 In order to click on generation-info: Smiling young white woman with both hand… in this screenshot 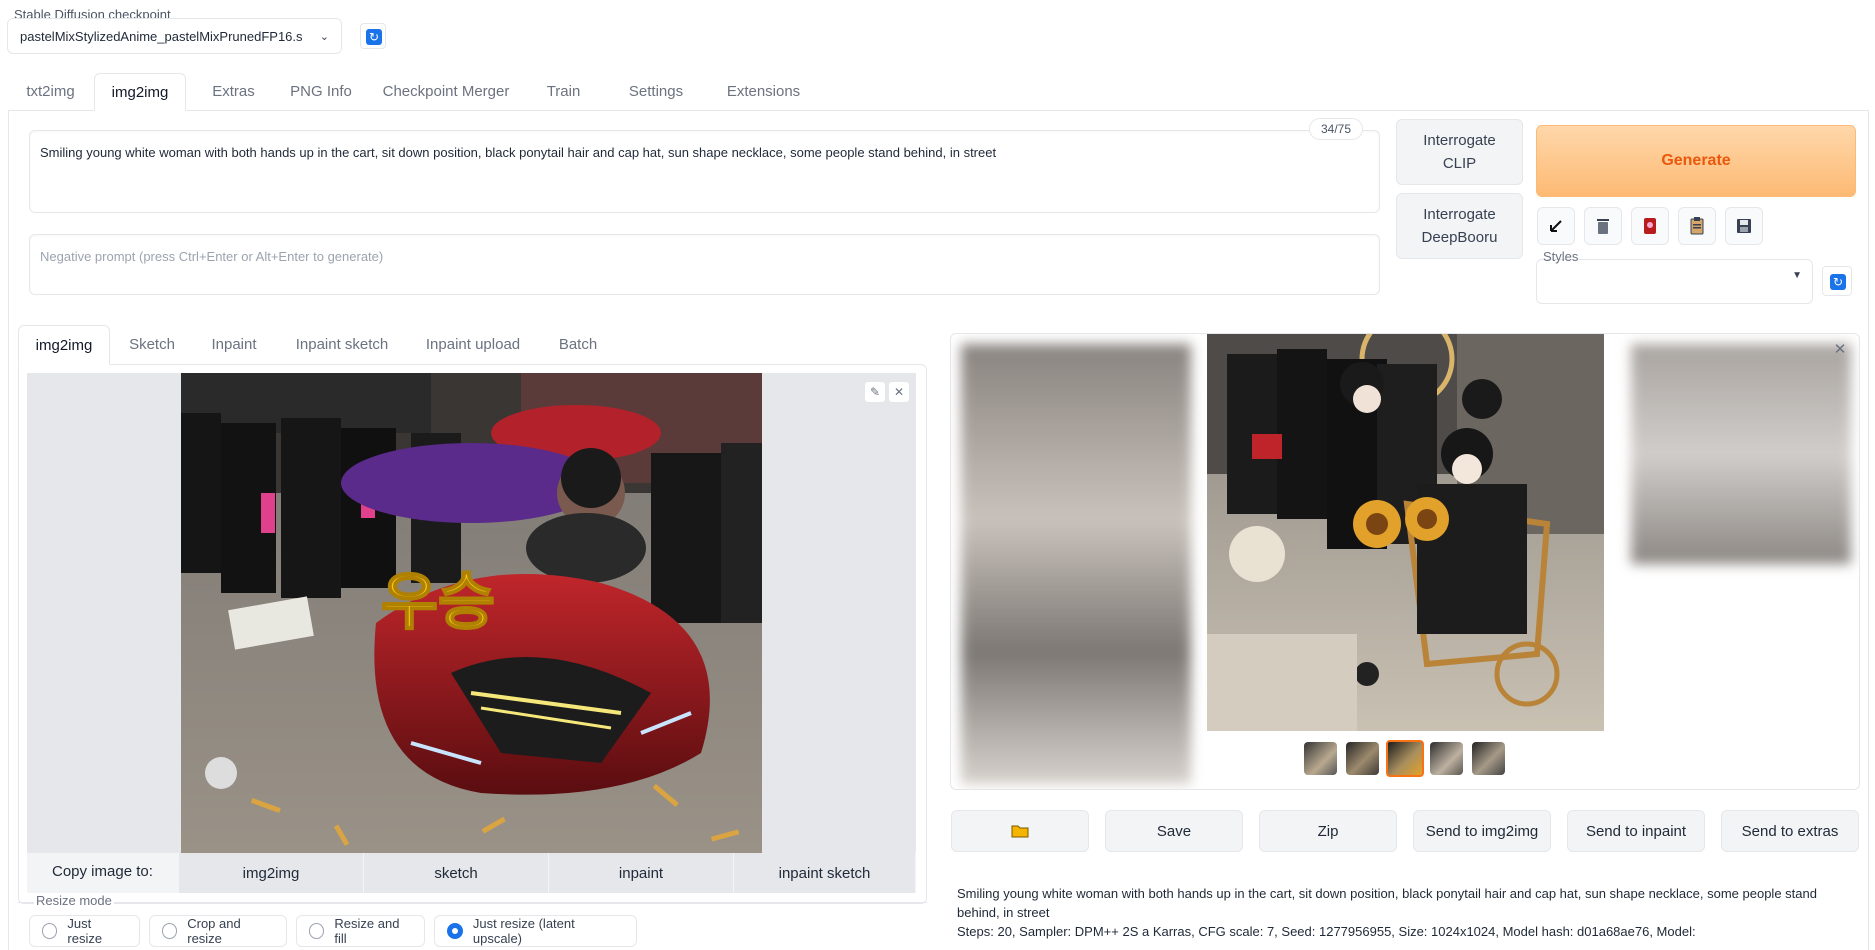, I will do `click(1407, 912)`.